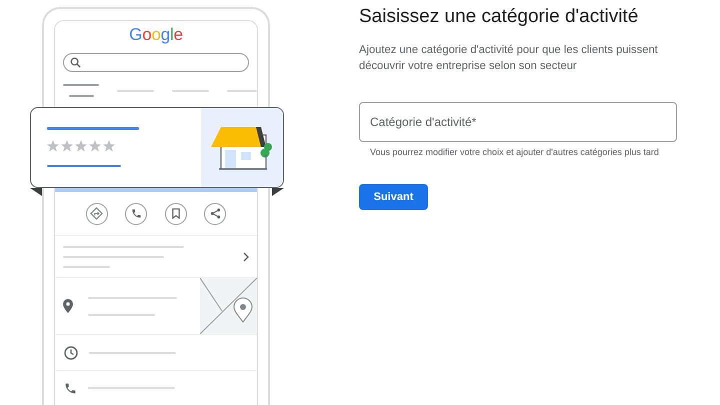 The image size is (720, 405). I want to click on directions-icon, so click(97, 213).